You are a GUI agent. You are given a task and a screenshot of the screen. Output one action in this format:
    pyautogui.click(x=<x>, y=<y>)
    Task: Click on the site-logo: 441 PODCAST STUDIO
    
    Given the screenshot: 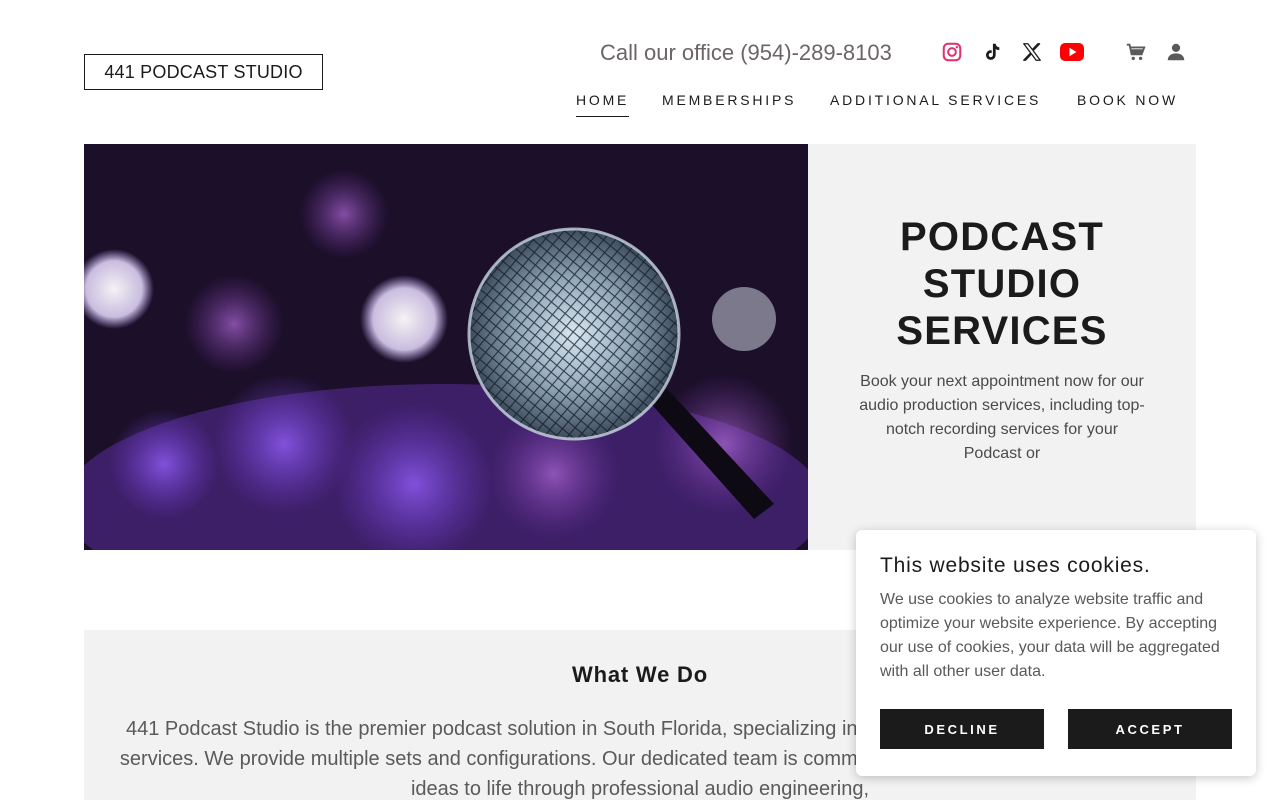 What is the action you would take?
    pyautogui.click(x=203, y=72)
    